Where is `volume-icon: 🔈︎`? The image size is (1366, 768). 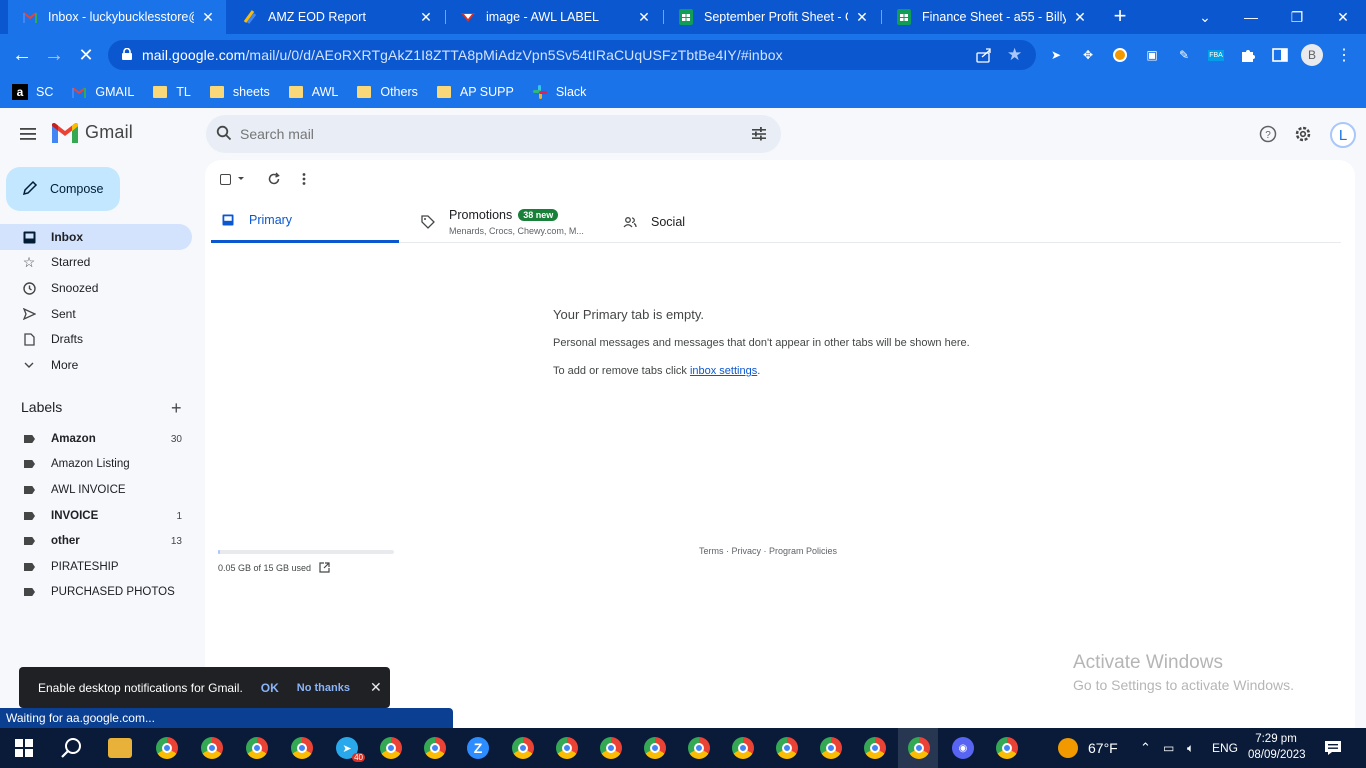
volume-icon: 🔈︎ is located at coordinates (1190, 748).